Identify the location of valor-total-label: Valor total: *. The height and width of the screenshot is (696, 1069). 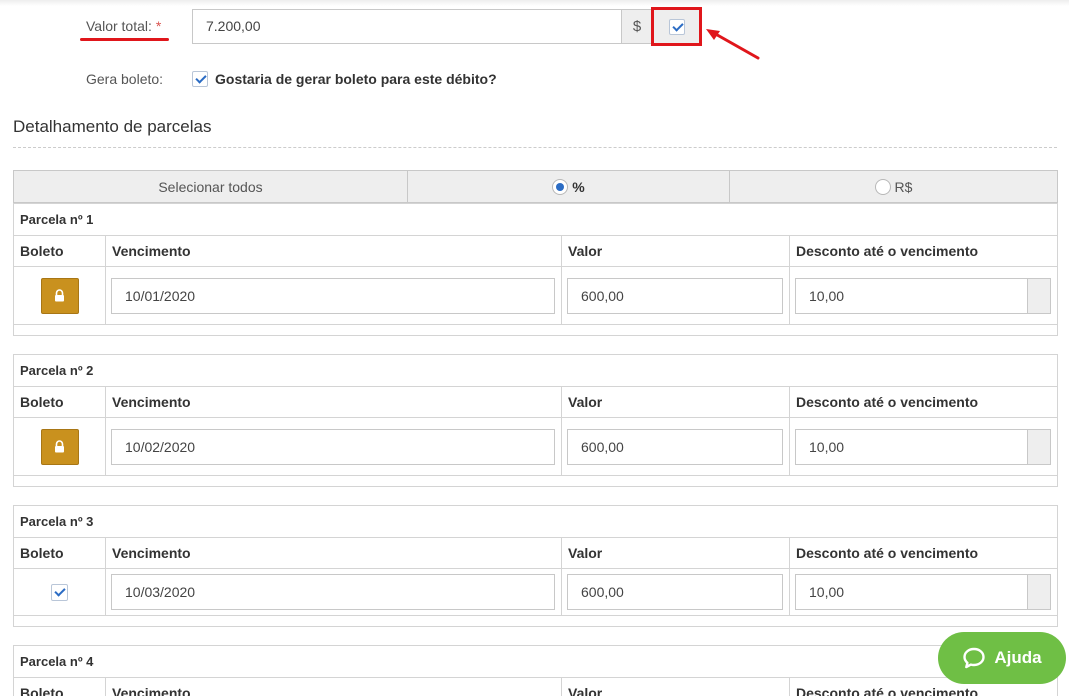
(124, 26).